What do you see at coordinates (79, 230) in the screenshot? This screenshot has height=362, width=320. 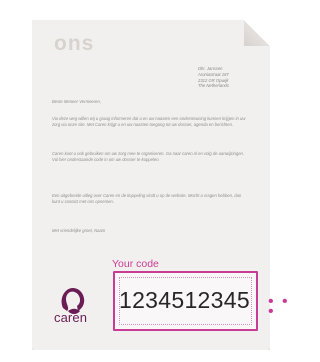 I see `letter-closing: Met vriendelijke groet, Naam` at bounding box center [79, 230].